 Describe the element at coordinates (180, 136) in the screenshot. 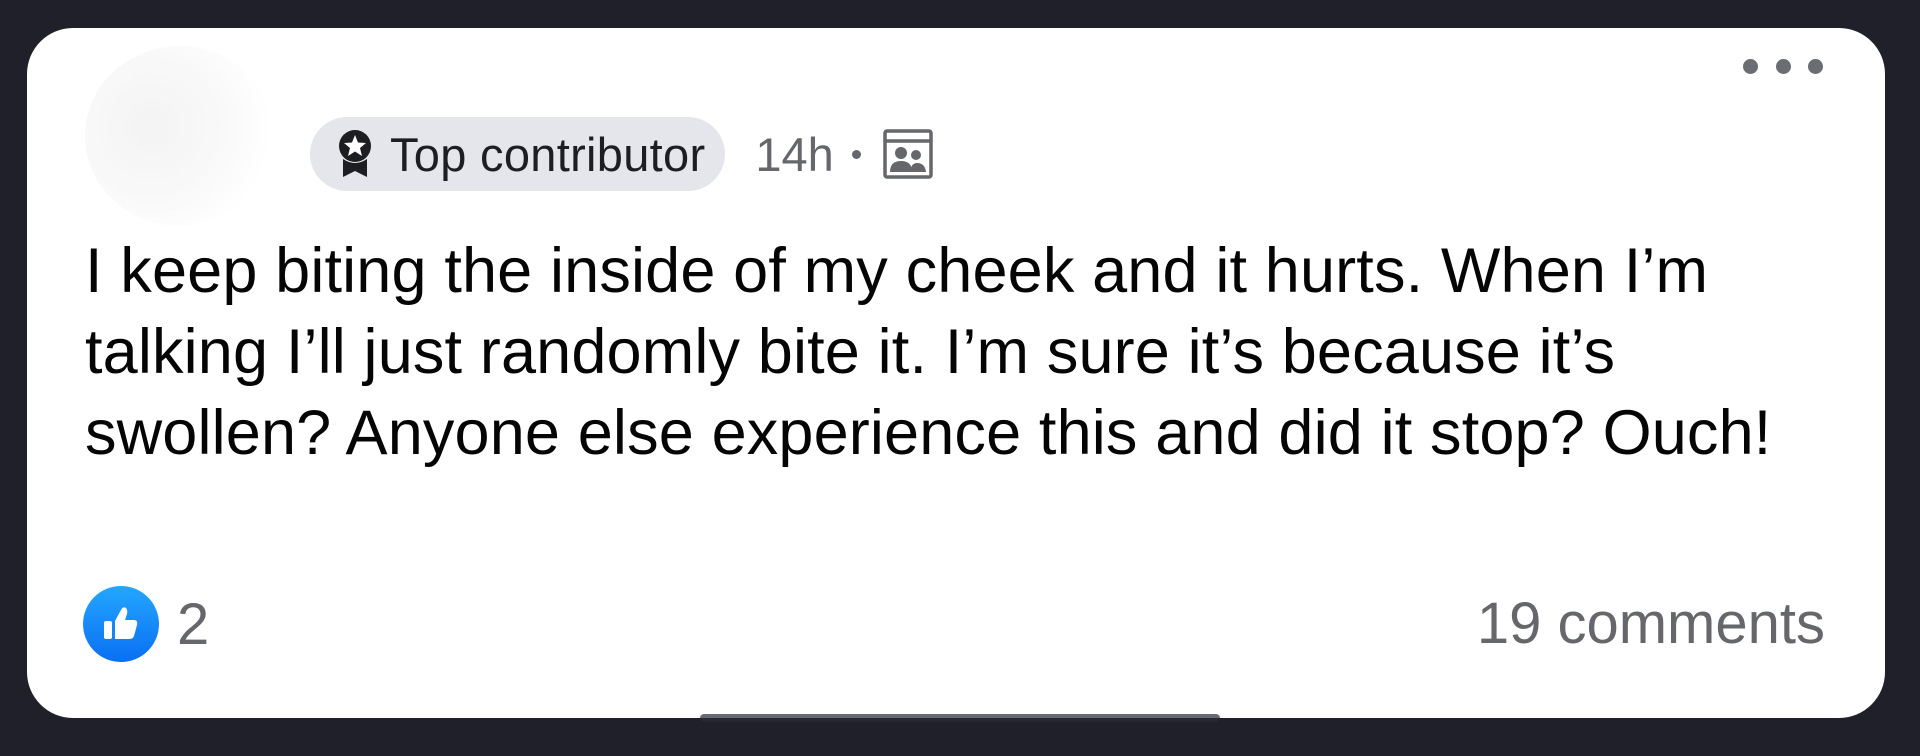

I see `author-avatar` at that location.